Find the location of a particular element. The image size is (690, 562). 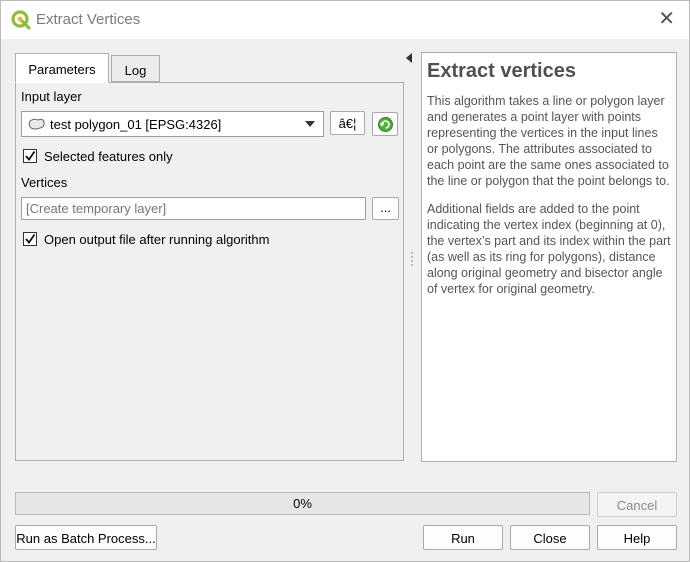

polygon-layer-icon is located at coordinates (37, 124).